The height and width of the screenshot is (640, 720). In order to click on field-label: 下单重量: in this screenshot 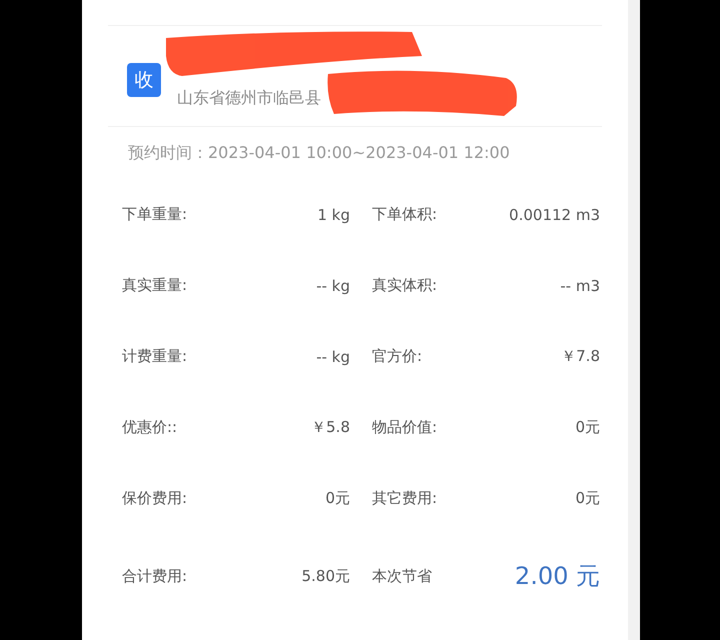, I will do `click(155, 214)`.